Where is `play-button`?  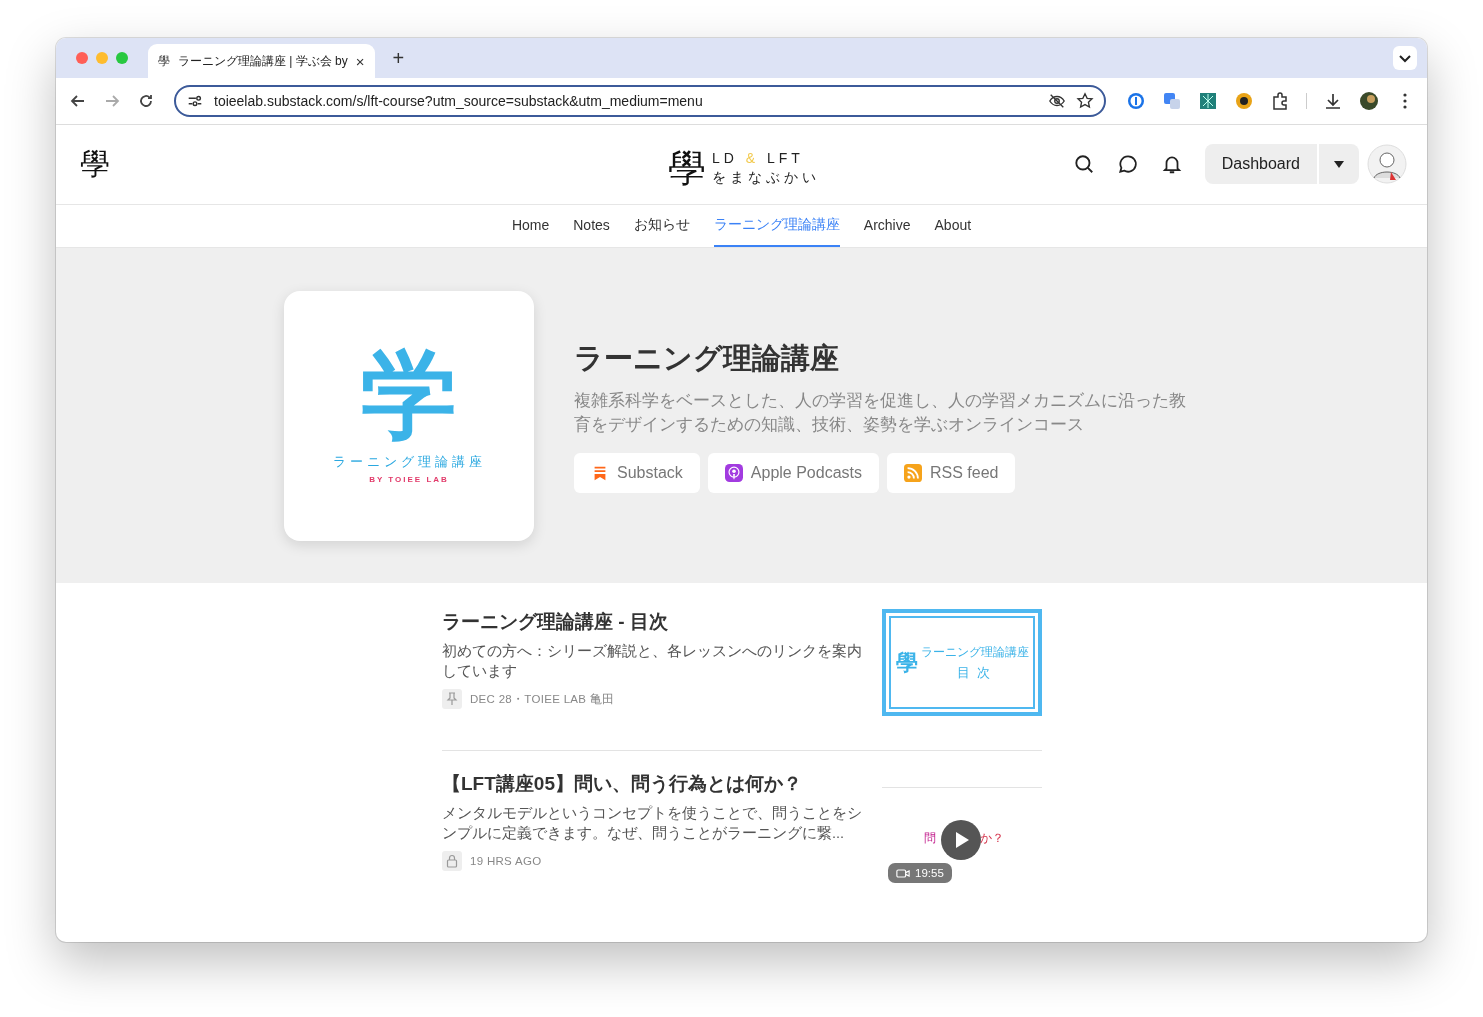
play-button is located at coordinates (961, 840).